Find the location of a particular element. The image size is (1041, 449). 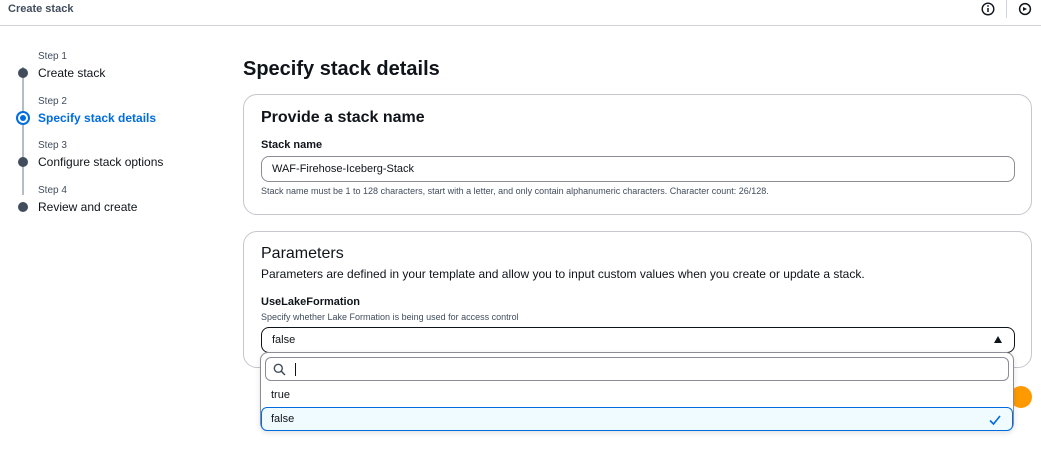

stack-name-input is located at coordinates (638, 169).